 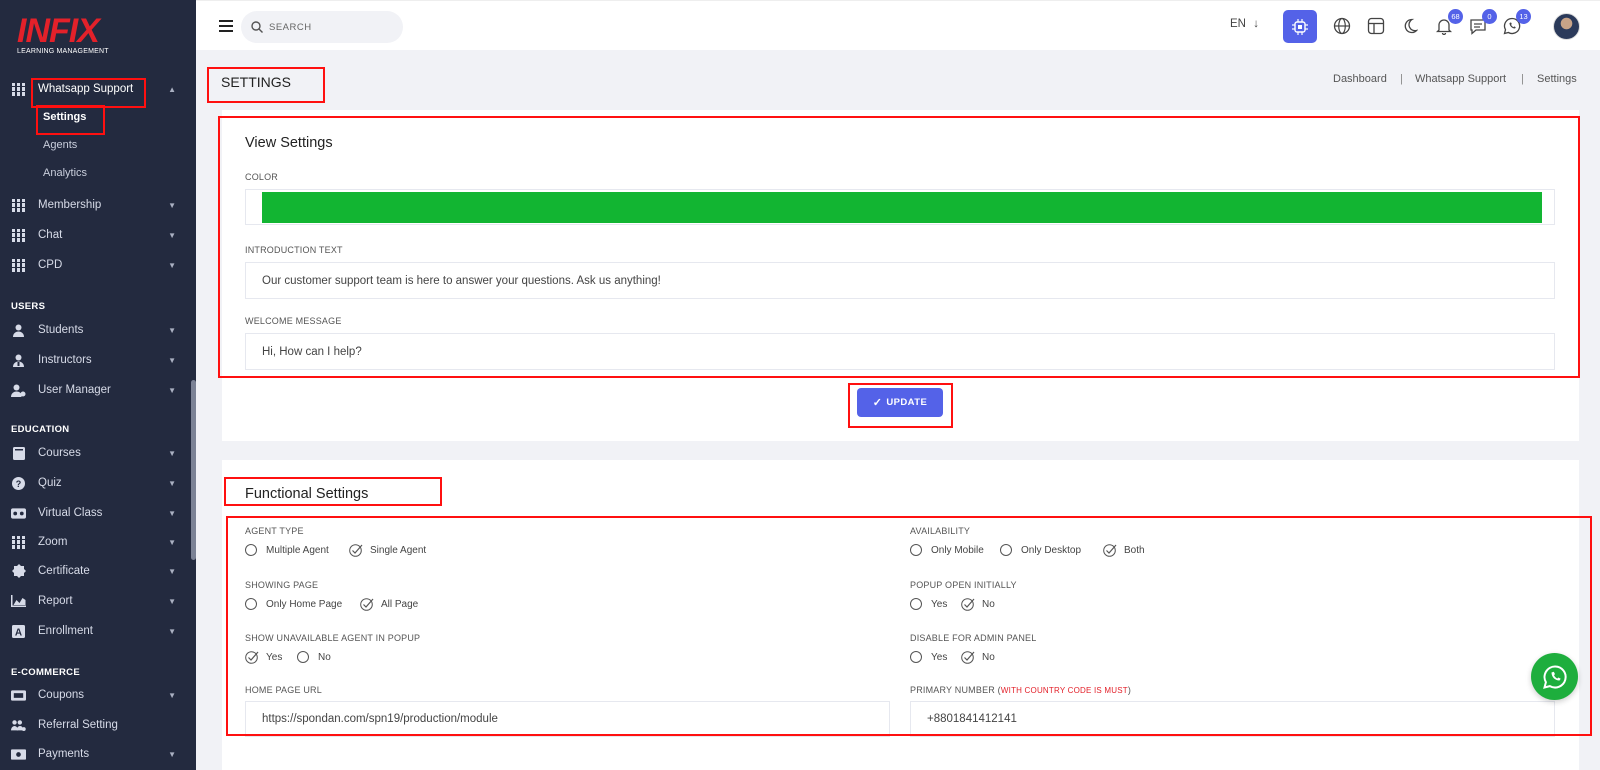 I want to click on search-input: SEARCH, so click(x=290, y=27).